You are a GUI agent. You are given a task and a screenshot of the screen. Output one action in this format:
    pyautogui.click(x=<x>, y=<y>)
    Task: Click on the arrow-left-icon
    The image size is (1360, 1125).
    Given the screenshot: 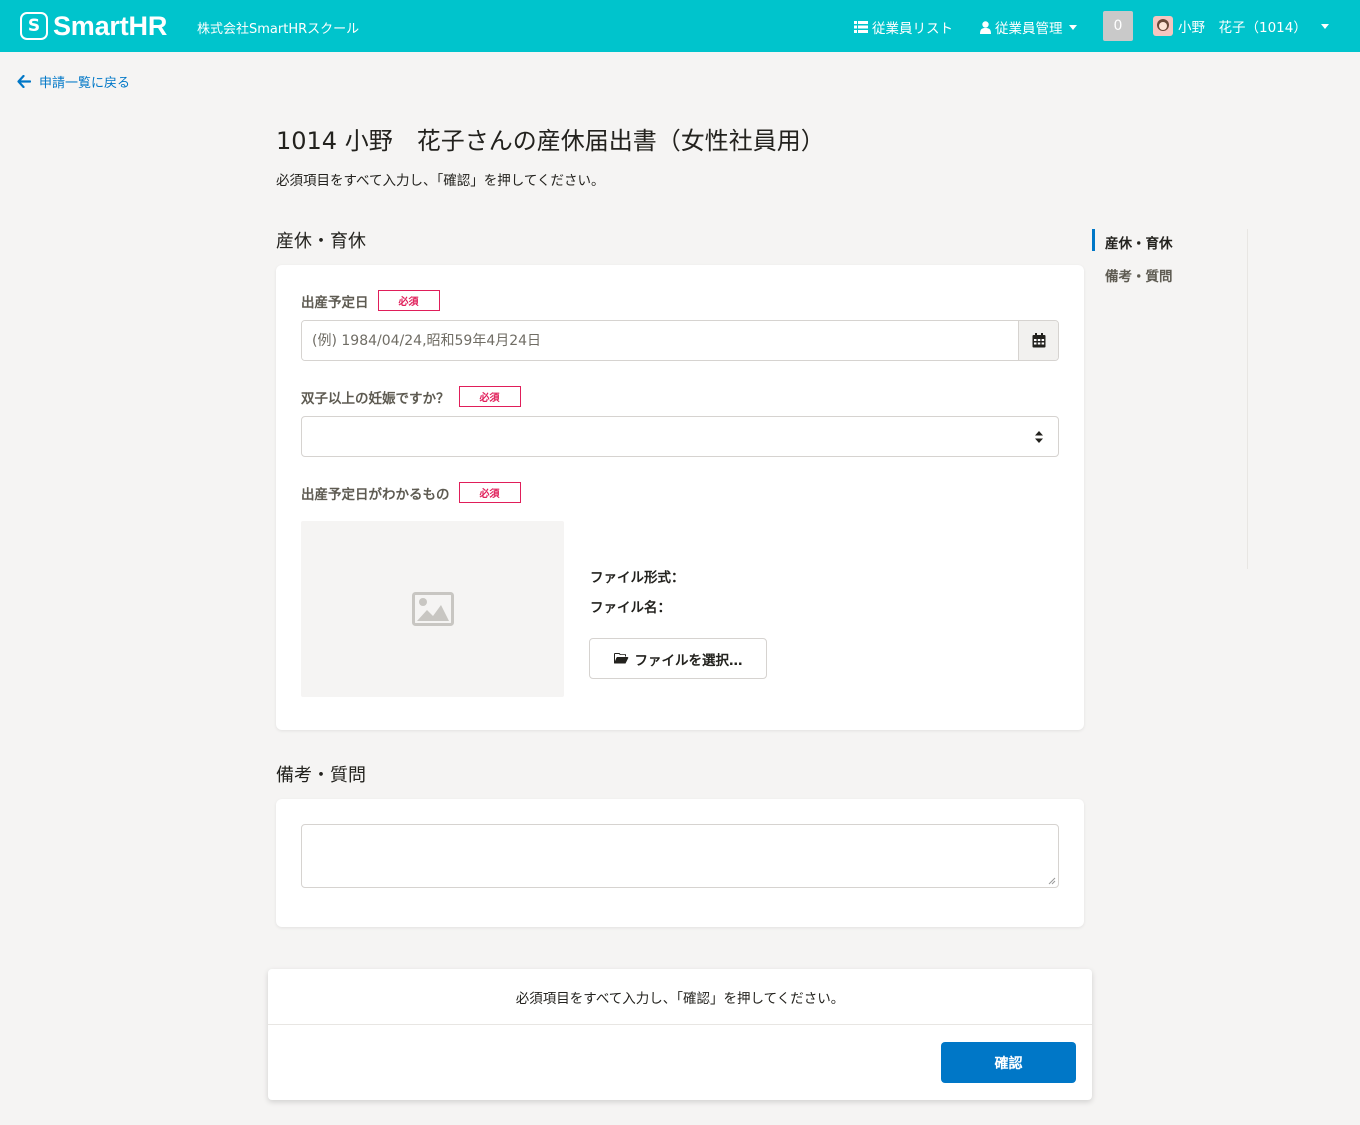 What is the action you would take?
    pyautogui.click(x=24, y=81)
    